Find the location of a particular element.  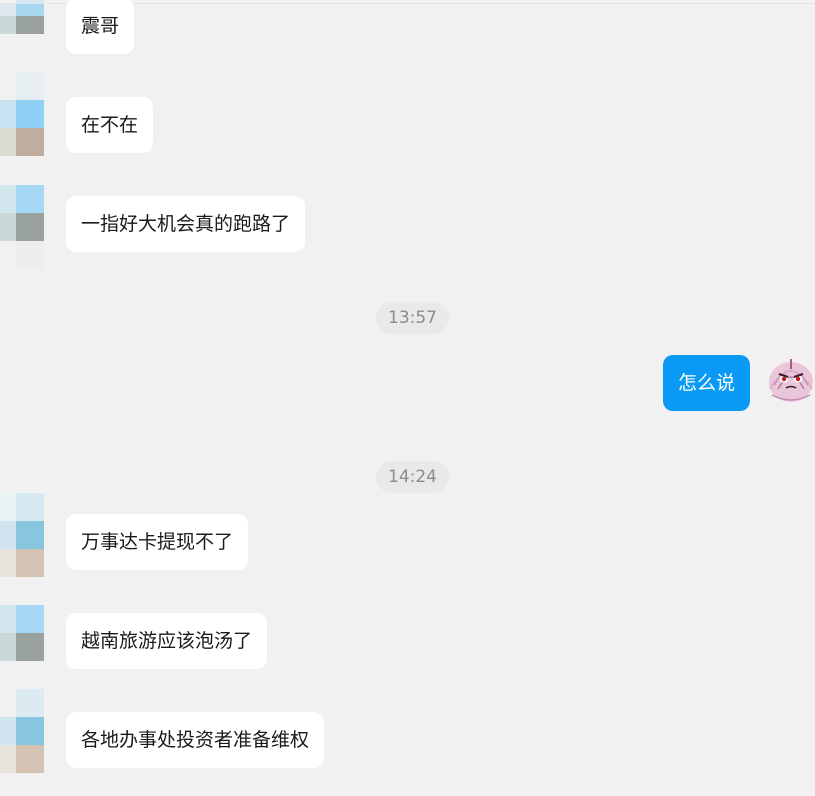

message-bubble: 各地办事处投资者准备维权 is located at coordinates (195, 740).